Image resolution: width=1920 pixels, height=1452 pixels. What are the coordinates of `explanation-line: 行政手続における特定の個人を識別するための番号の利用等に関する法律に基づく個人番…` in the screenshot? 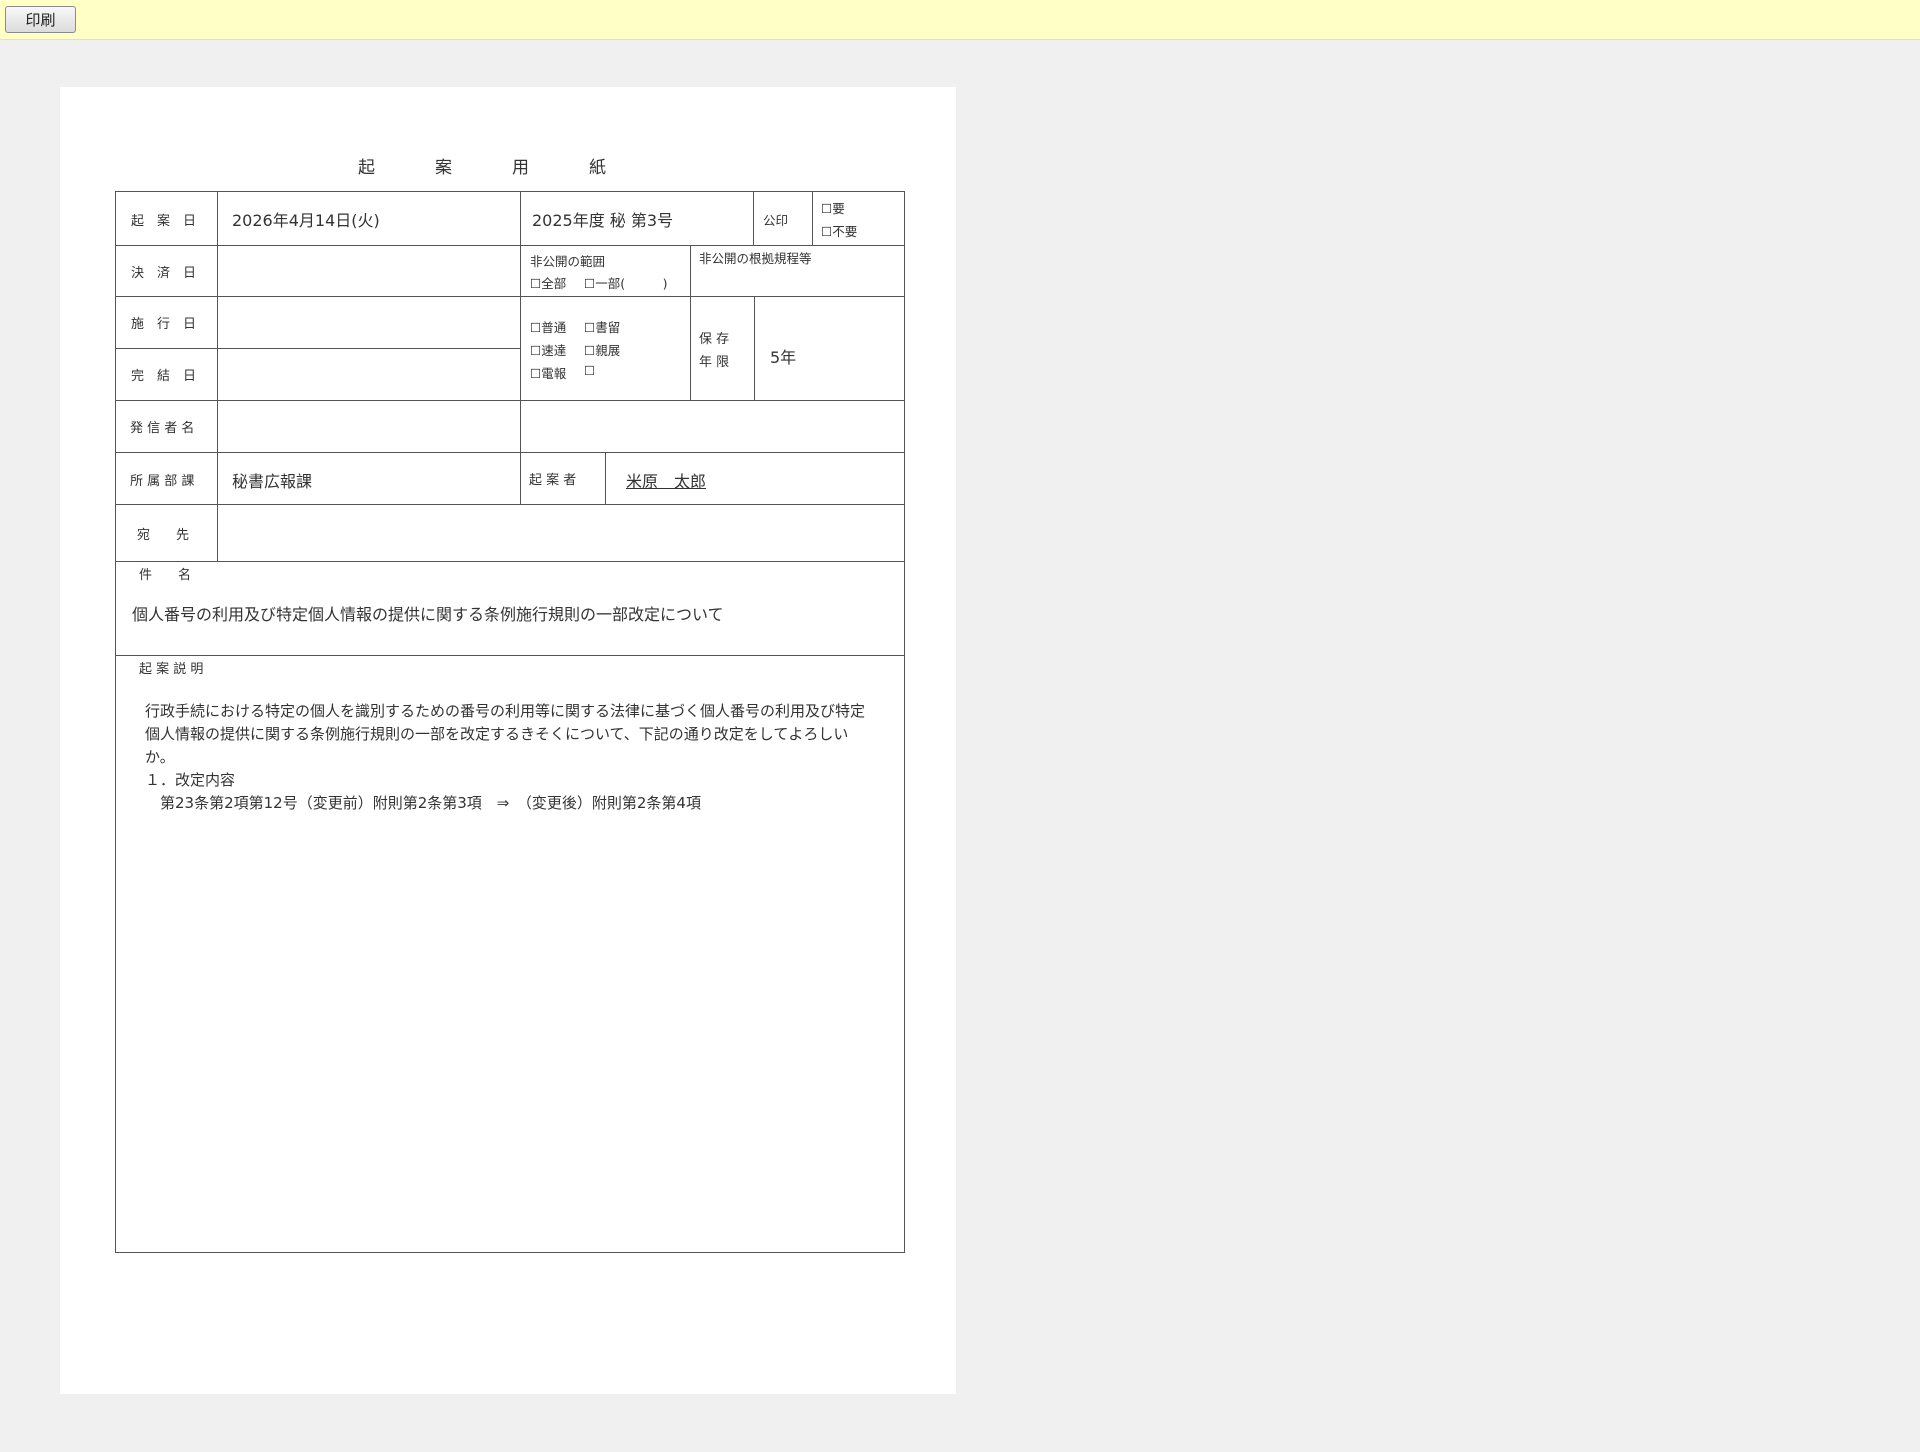 It's located at (505, 711).